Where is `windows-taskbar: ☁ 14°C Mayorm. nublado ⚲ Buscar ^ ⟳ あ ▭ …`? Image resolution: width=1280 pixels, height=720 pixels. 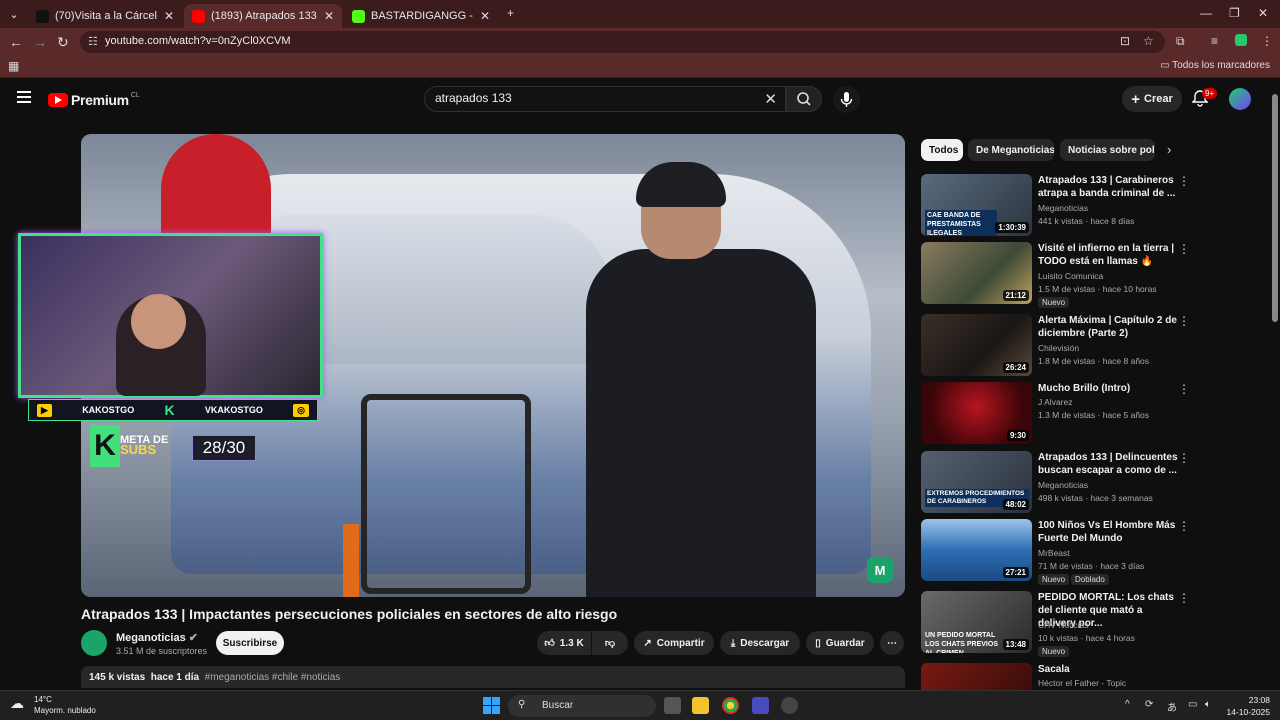
windows-taskbar: ☁ 14°C Mayorm. nublado ⚲ Buscar ^ ⟳ あ ▭ … is located at coordinates (640, 705).